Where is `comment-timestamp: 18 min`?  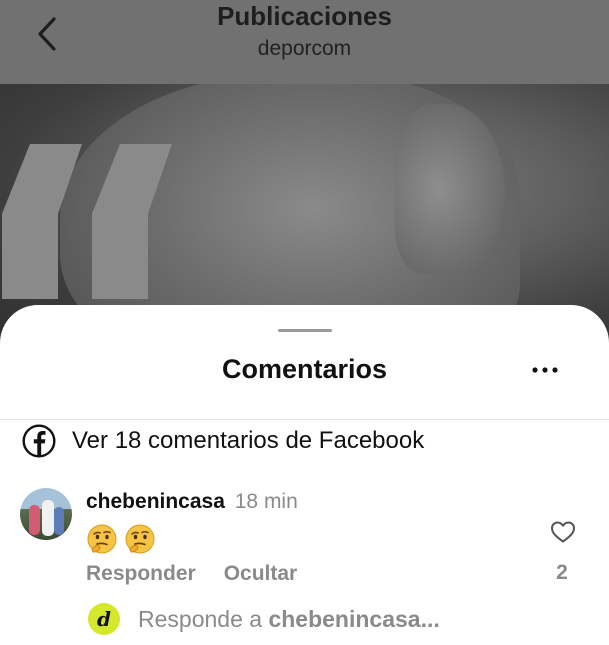
comment-timestamp: 18 min is located at coordinates (266, 501).